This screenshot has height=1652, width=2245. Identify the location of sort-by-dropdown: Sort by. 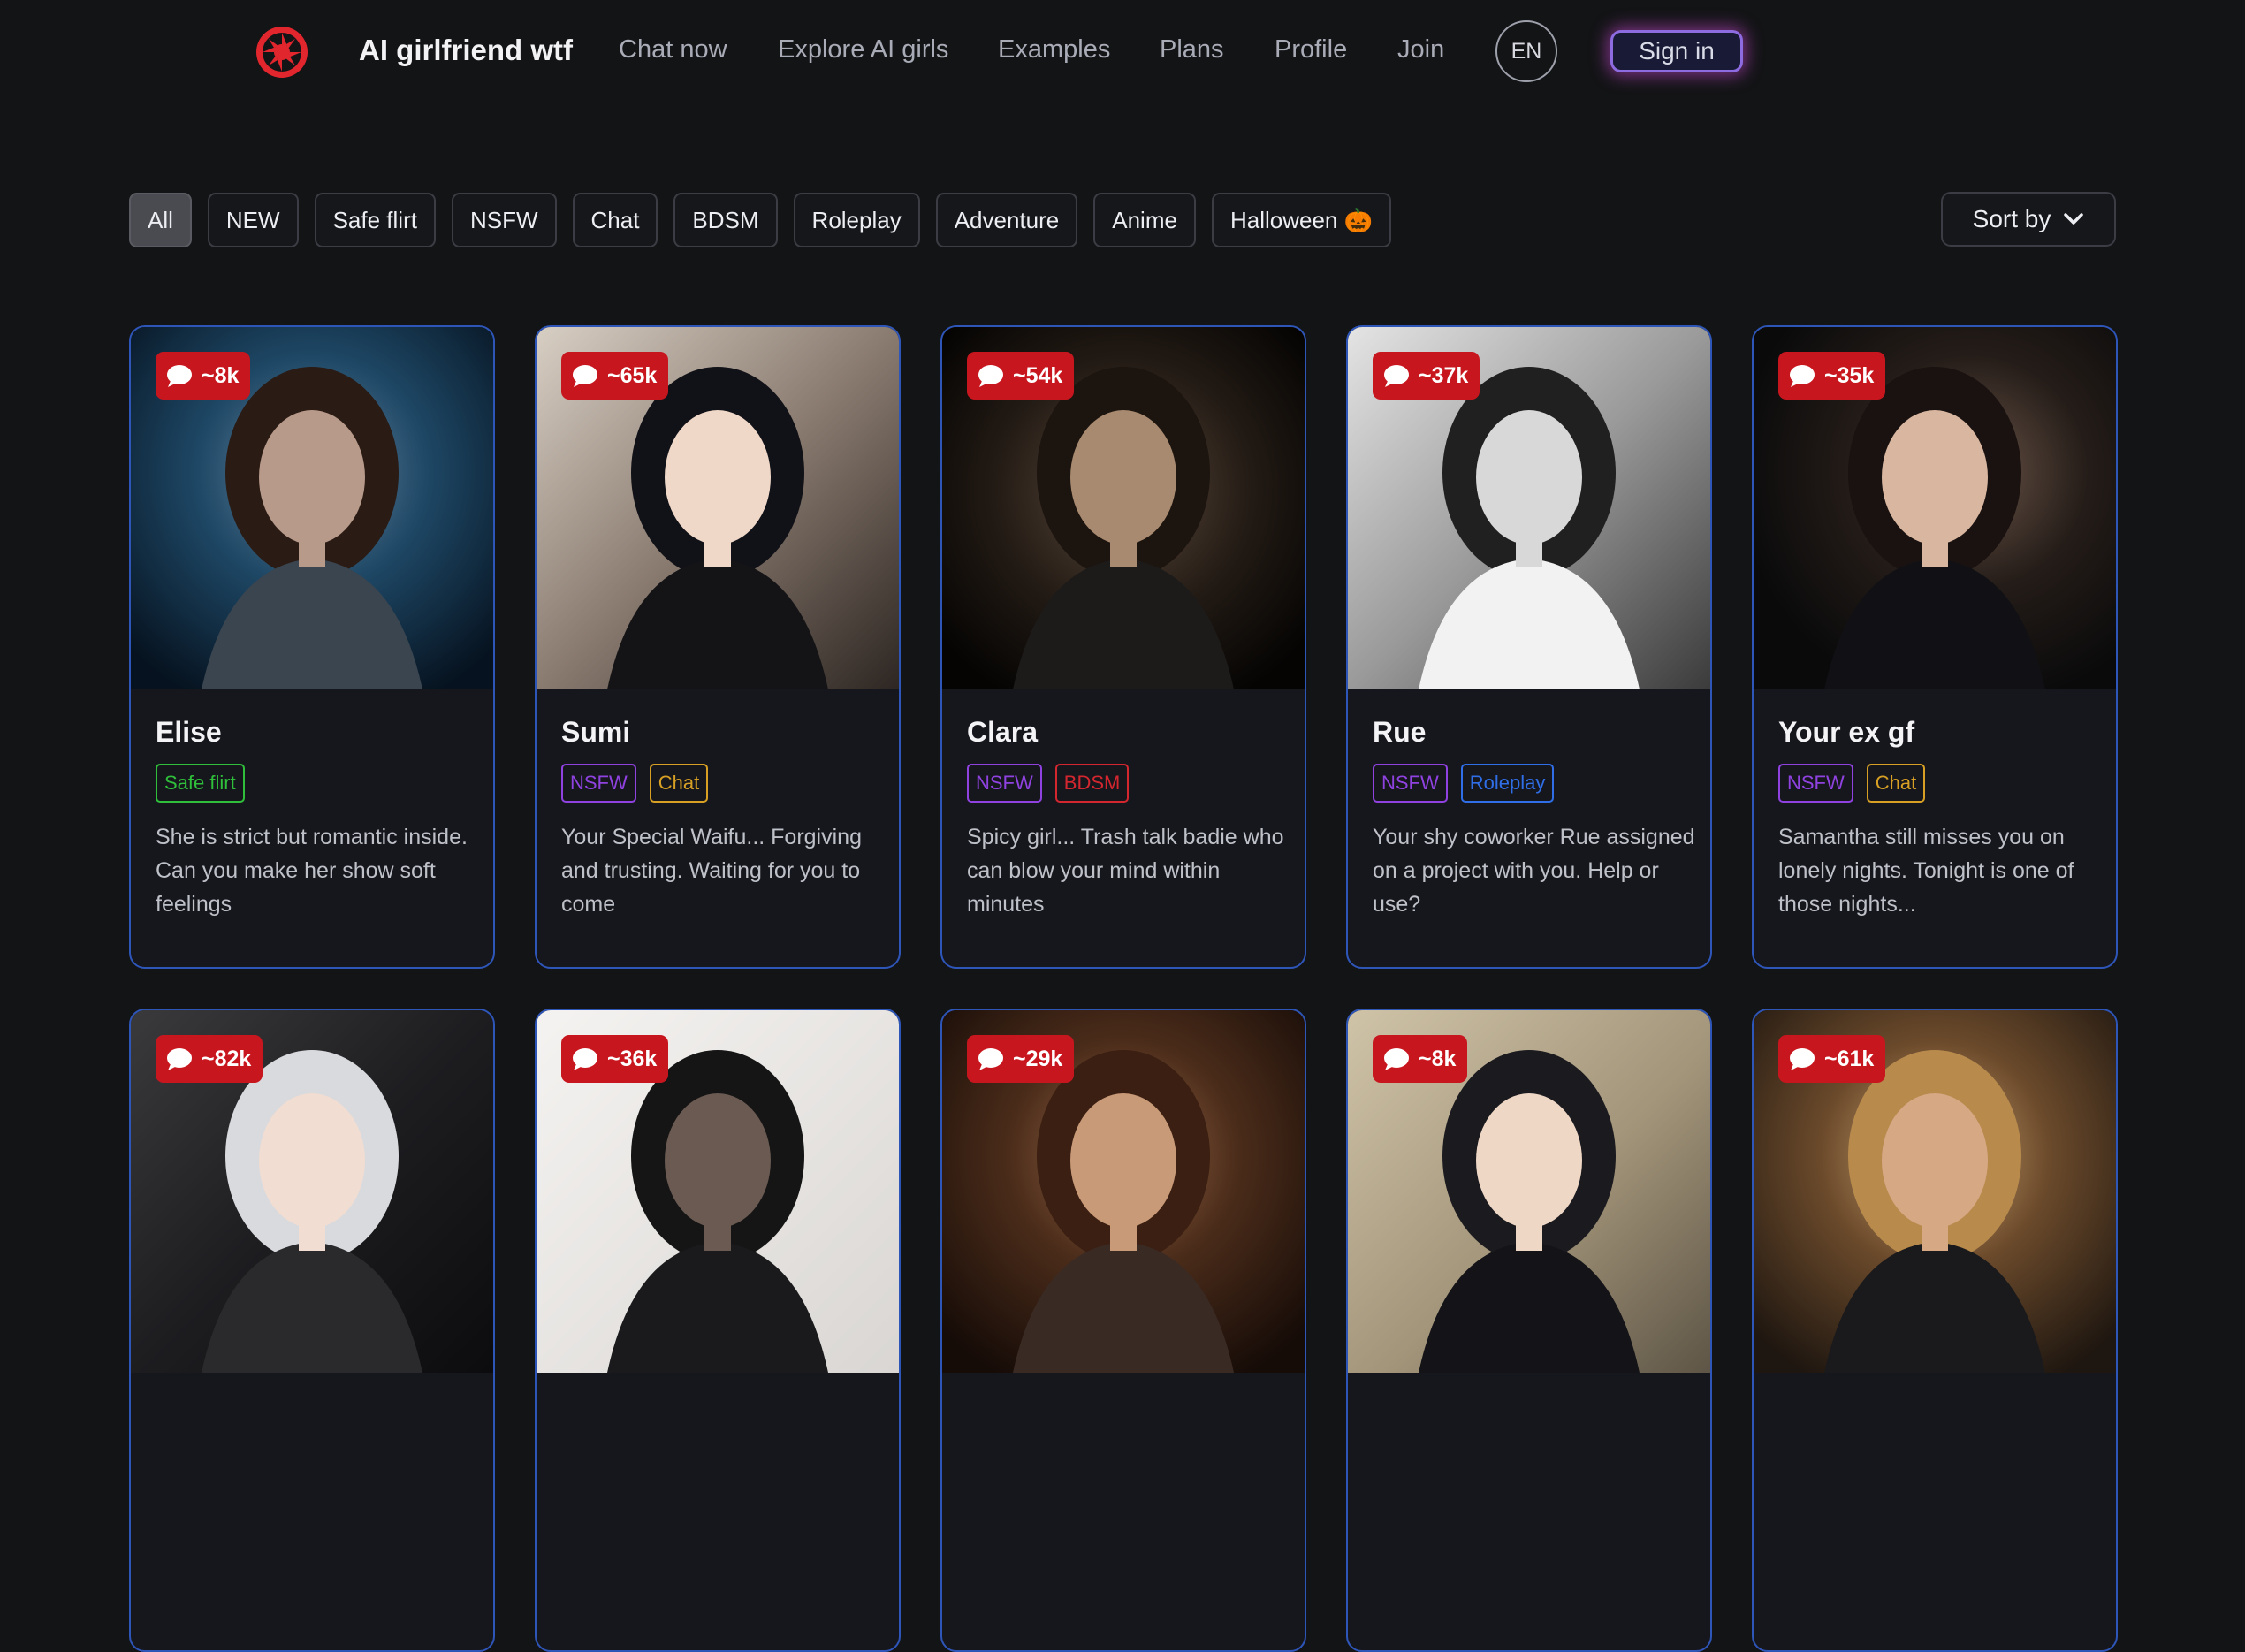
(2029, 220).